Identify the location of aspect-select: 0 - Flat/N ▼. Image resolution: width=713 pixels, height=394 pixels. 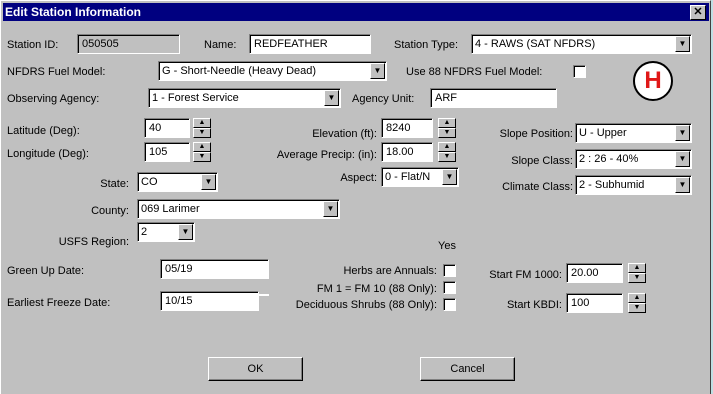
(420, 177).